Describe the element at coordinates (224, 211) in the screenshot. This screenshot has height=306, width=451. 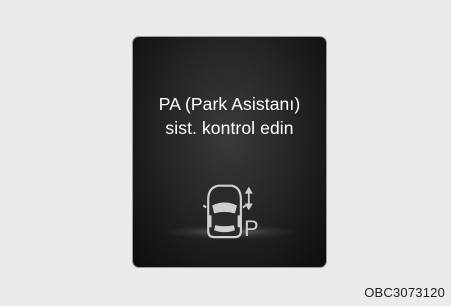
I see `car-top-view-icon` at that location.